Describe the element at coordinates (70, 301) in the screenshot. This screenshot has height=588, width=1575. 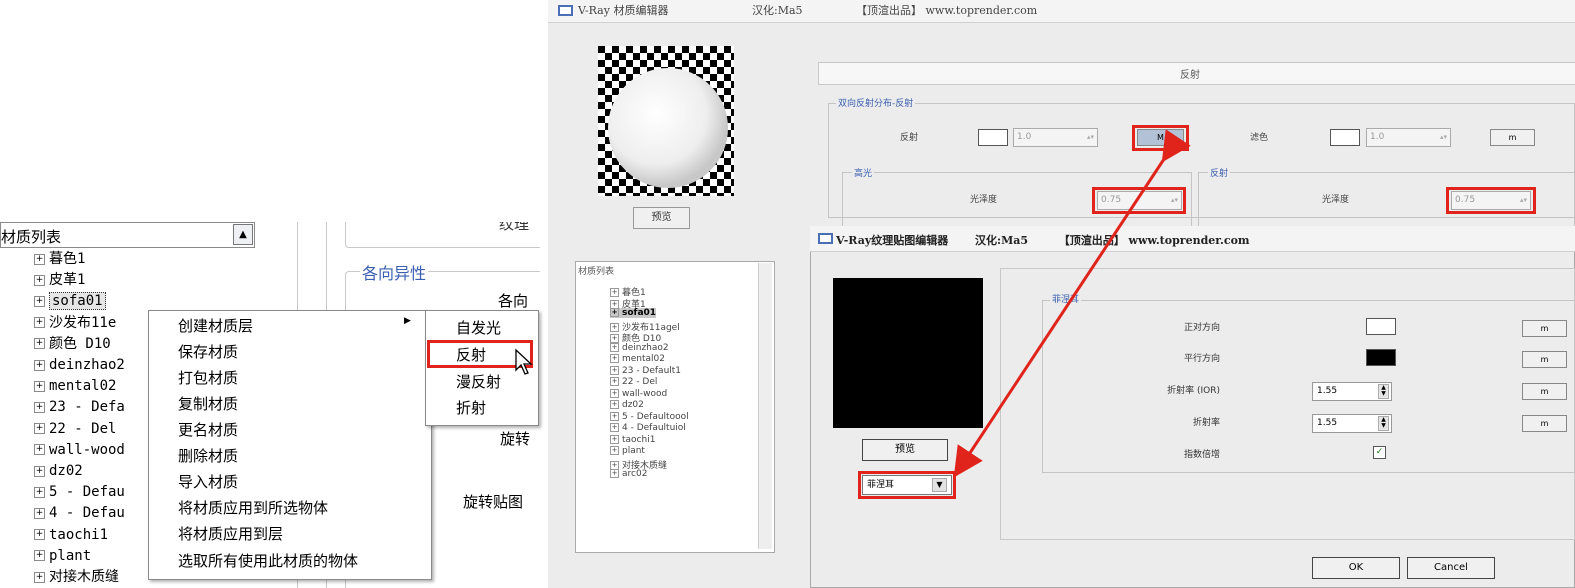
I see `tree-item: + sofa01` at that location.